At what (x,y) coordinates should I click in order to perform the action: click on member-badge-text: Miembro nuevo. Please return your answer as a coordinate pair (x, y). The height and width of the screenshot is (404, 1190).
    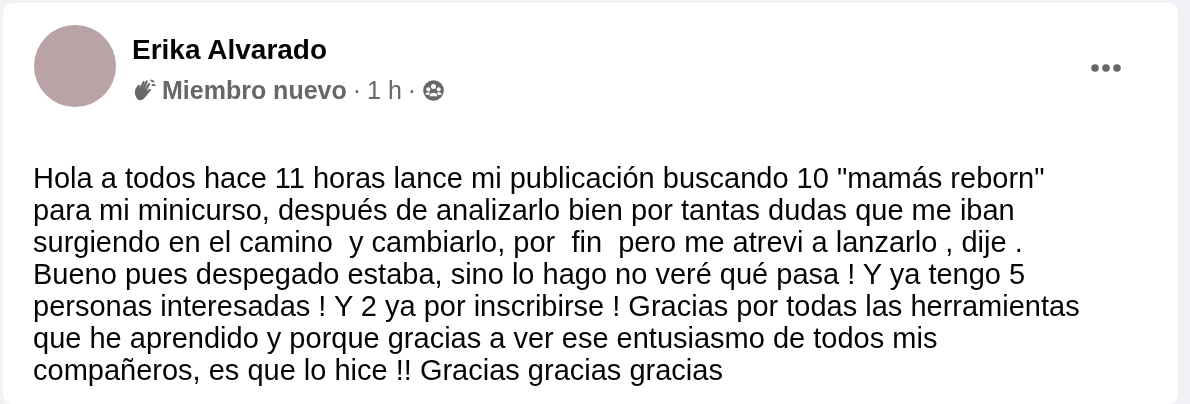
    Looking at the image, I should click on (254, 90).